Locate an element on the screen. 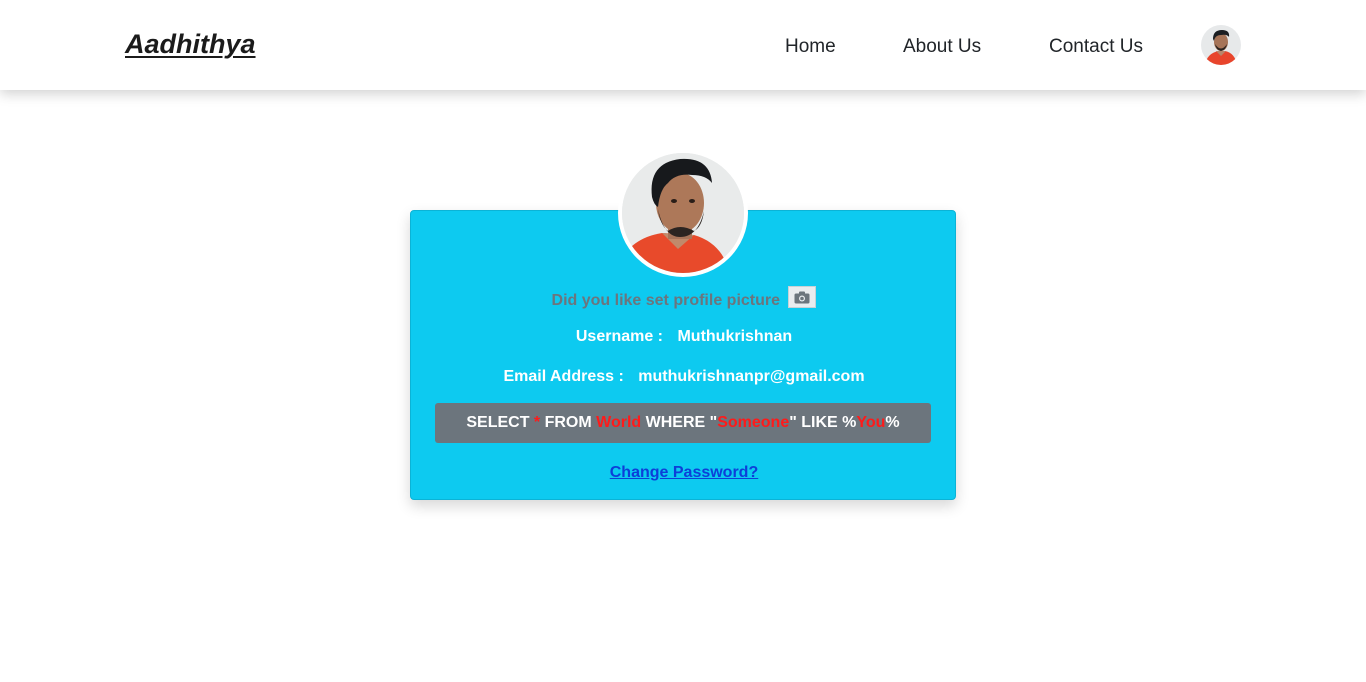  username-value: Muthukrishnan is located at coordinates (735, 336).